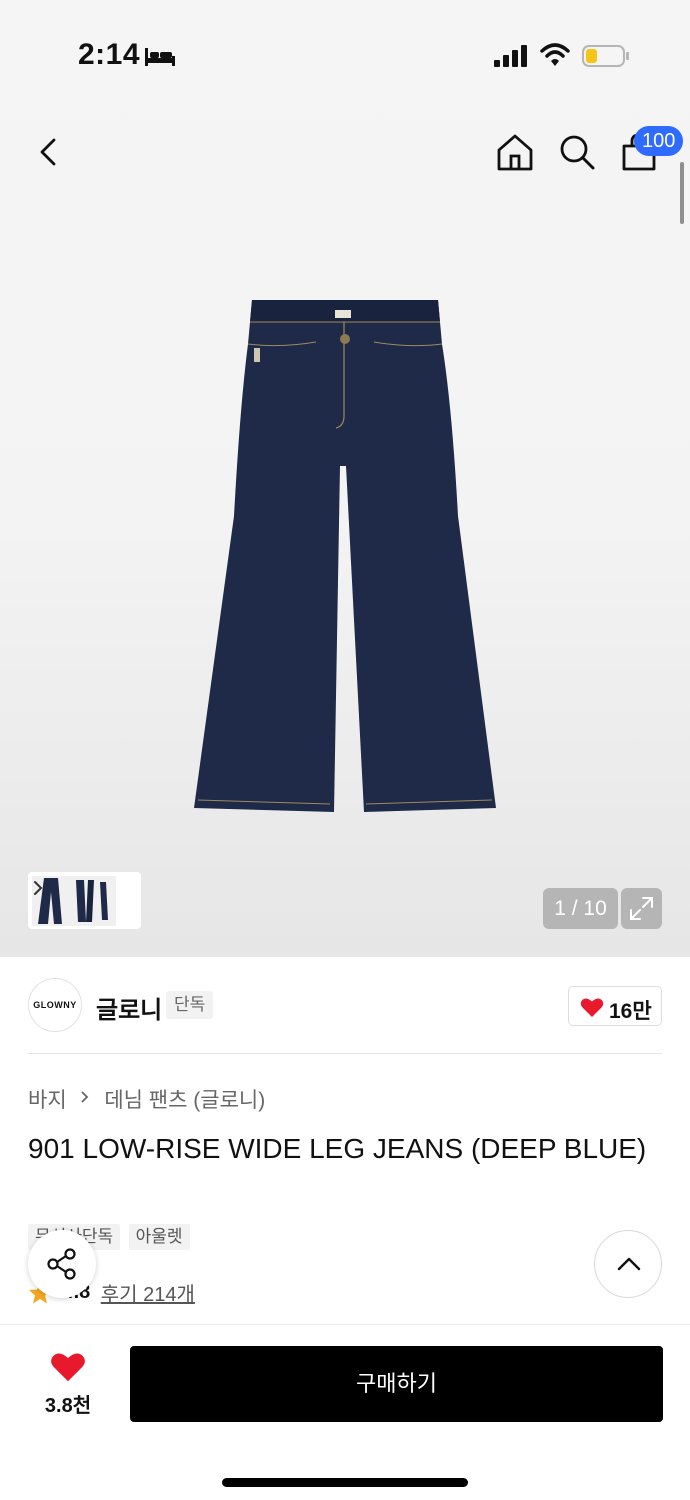  I want to click on product-title: 901 LOW-RISE WIDE LEG JEANS (DEEP BLUE), so click(337, 1148).